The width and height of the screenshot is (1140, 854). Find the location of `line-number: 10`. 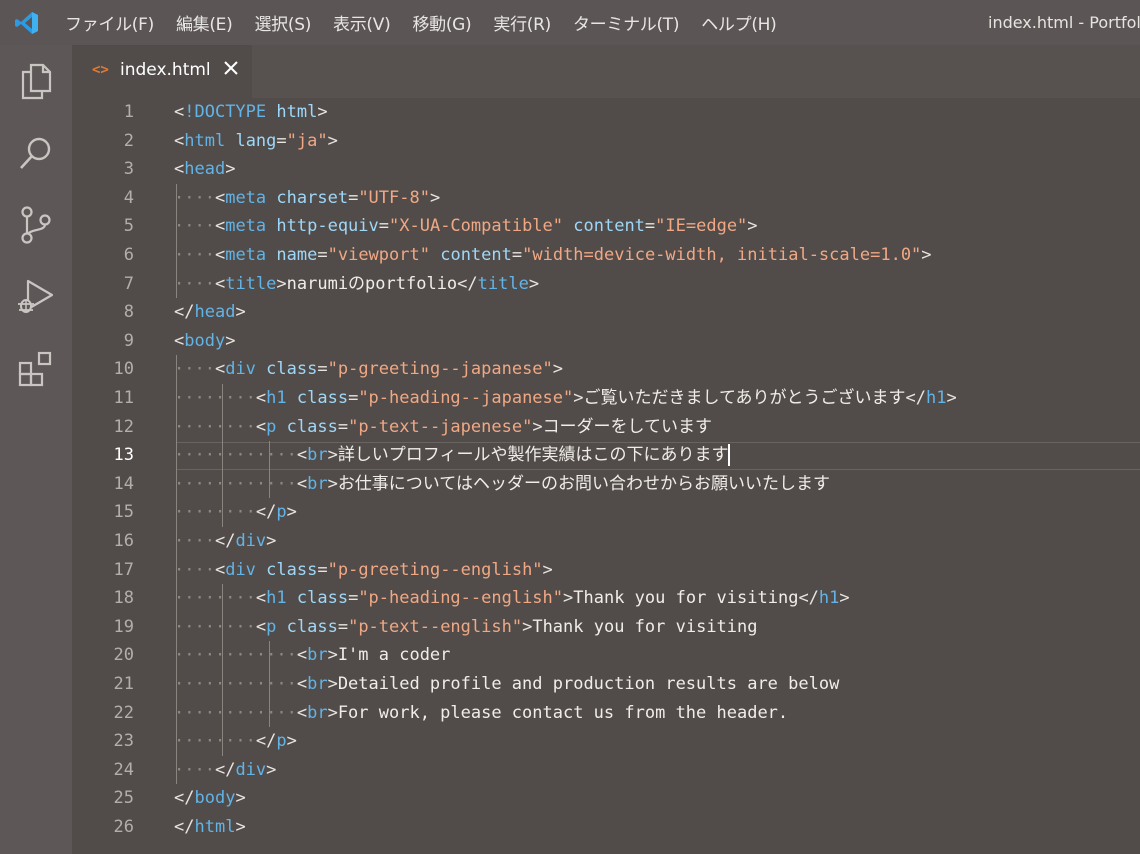

line-number: 10 is located at coordinates (123, 369).